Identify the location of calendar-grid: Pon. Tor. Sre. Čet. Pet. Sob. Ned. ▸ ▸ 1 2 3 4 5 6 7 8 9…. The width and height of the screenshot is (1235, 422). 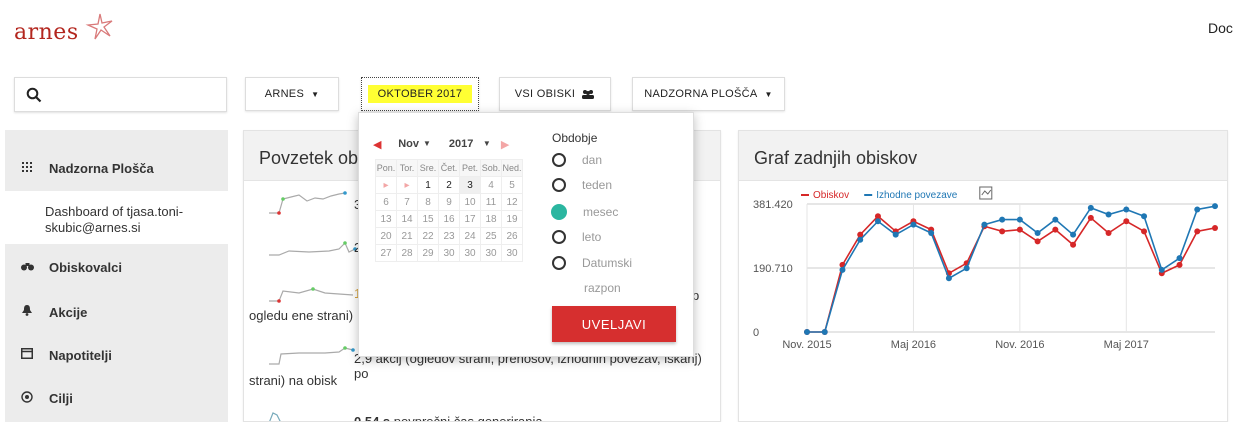
(449, 210).